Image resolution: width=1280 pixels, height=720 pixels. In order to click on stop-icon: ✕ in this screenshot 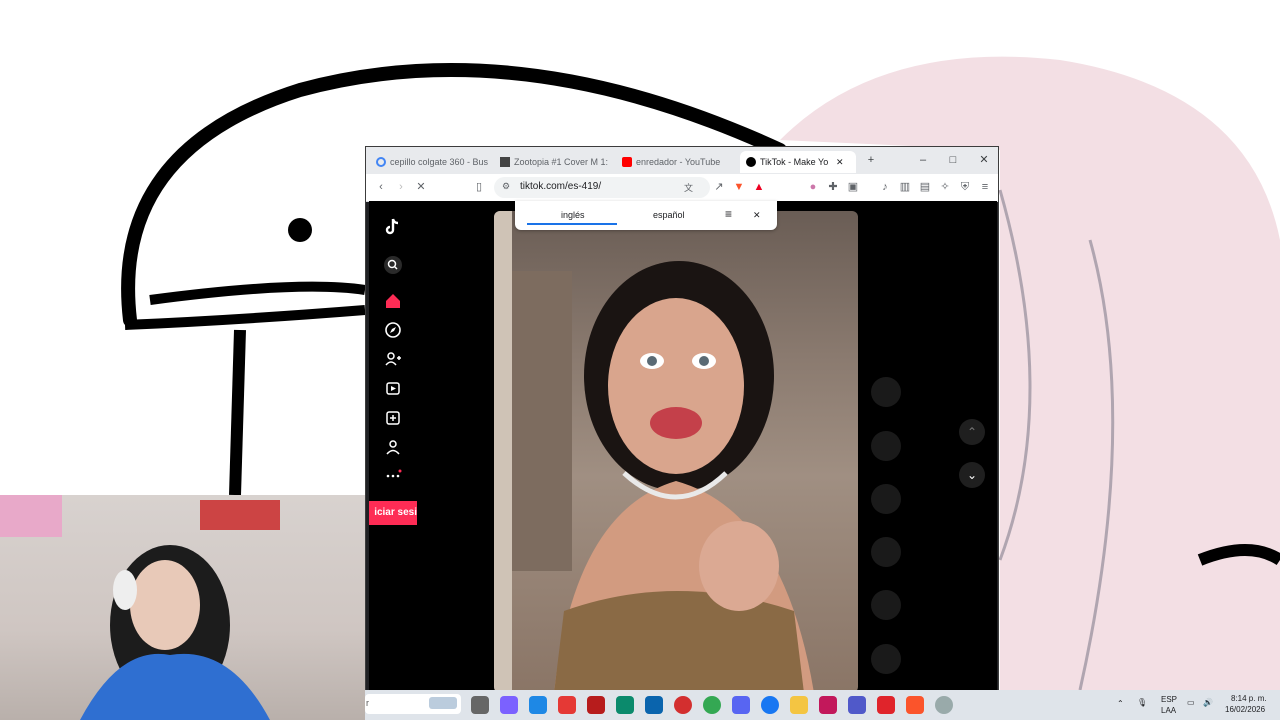, I will do `click(421, 187)`.